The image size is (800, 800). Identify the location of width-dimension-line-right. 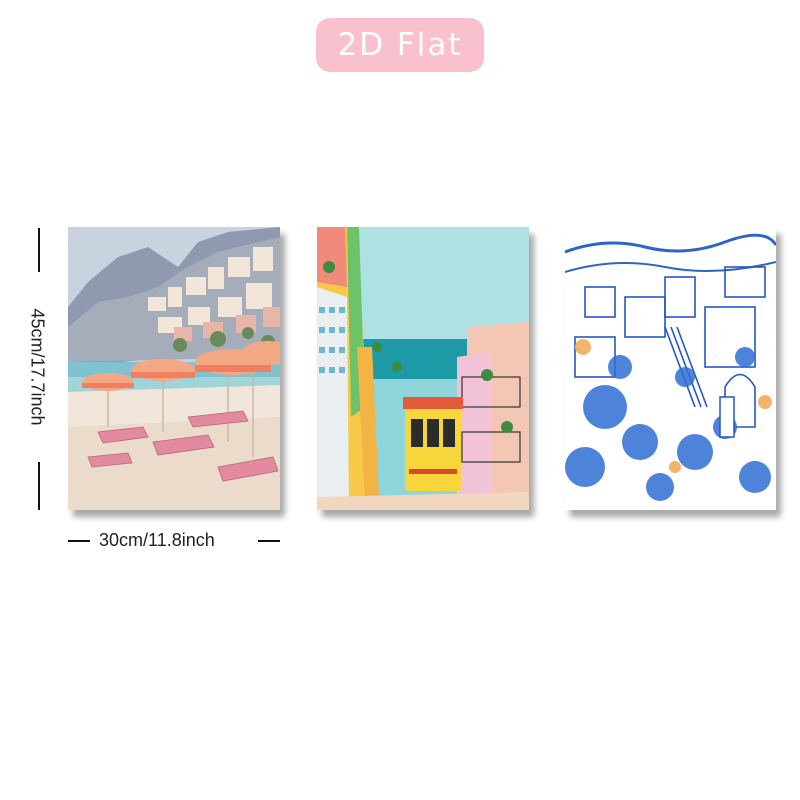
(269, 541).